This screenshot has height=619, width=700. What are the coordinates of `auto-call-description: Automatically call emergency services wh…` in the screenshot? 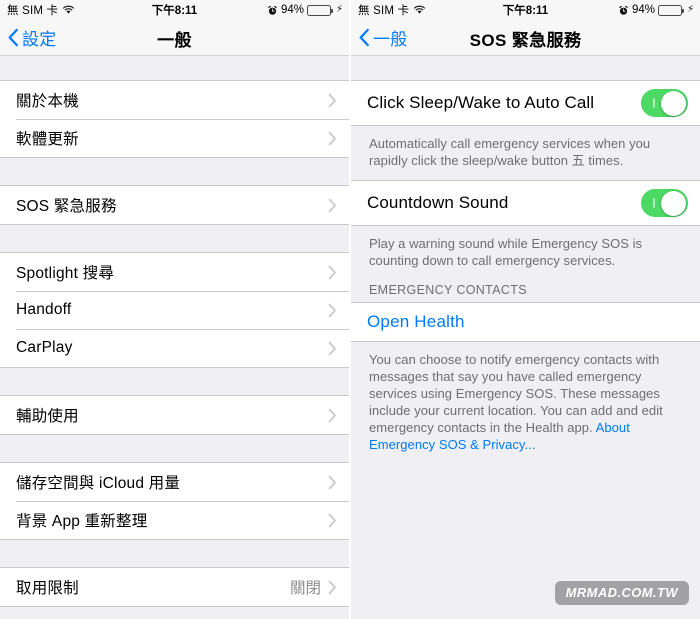 It's located at (525, 153).